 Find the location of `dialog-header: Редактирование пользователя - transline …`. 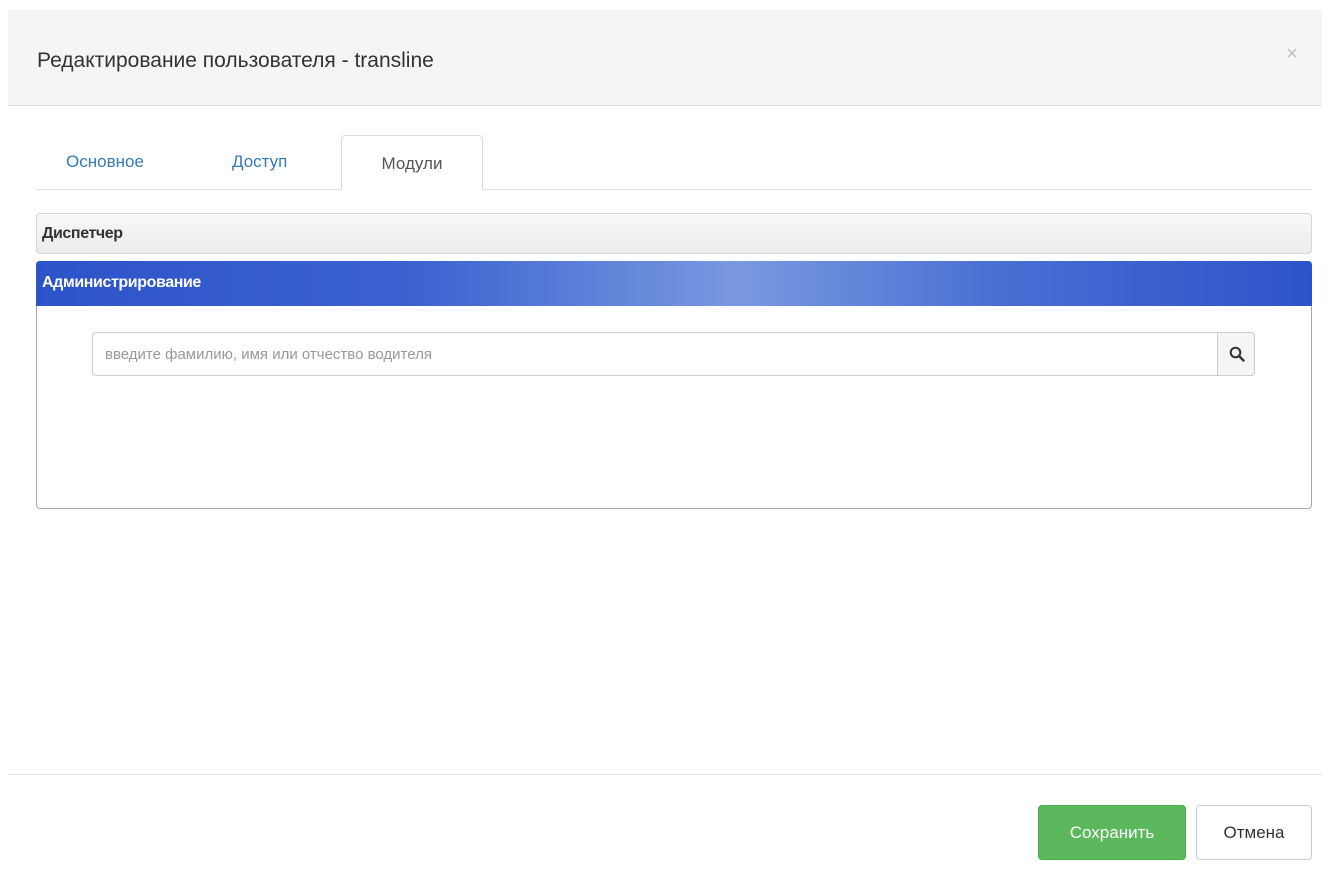

dialog-header: Редактирование пользователя - transline … is located at coordinates (665, 58).